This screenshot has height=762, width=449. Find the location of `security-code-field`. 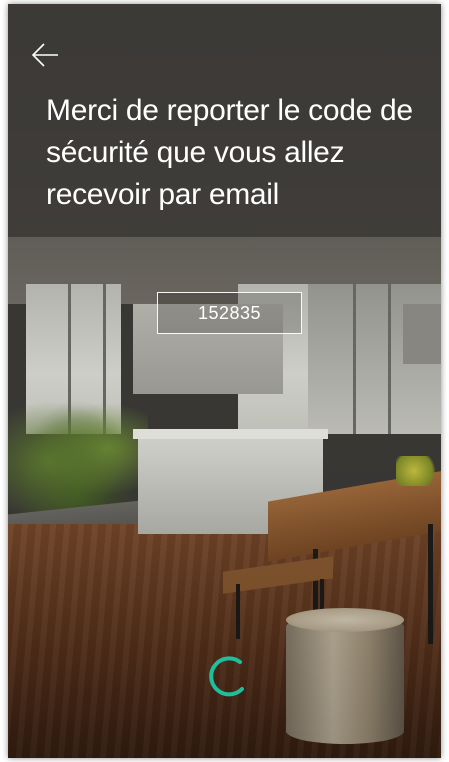

security-code-field is located at coordinates (229, 313).